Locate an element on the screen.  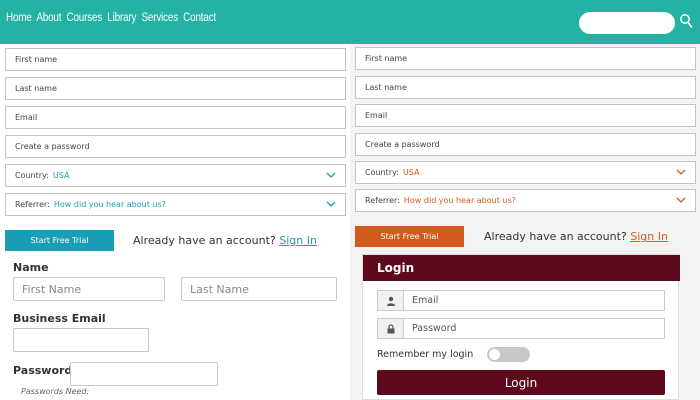
country-label-alt: Country: is located at coordinates (382, 172).